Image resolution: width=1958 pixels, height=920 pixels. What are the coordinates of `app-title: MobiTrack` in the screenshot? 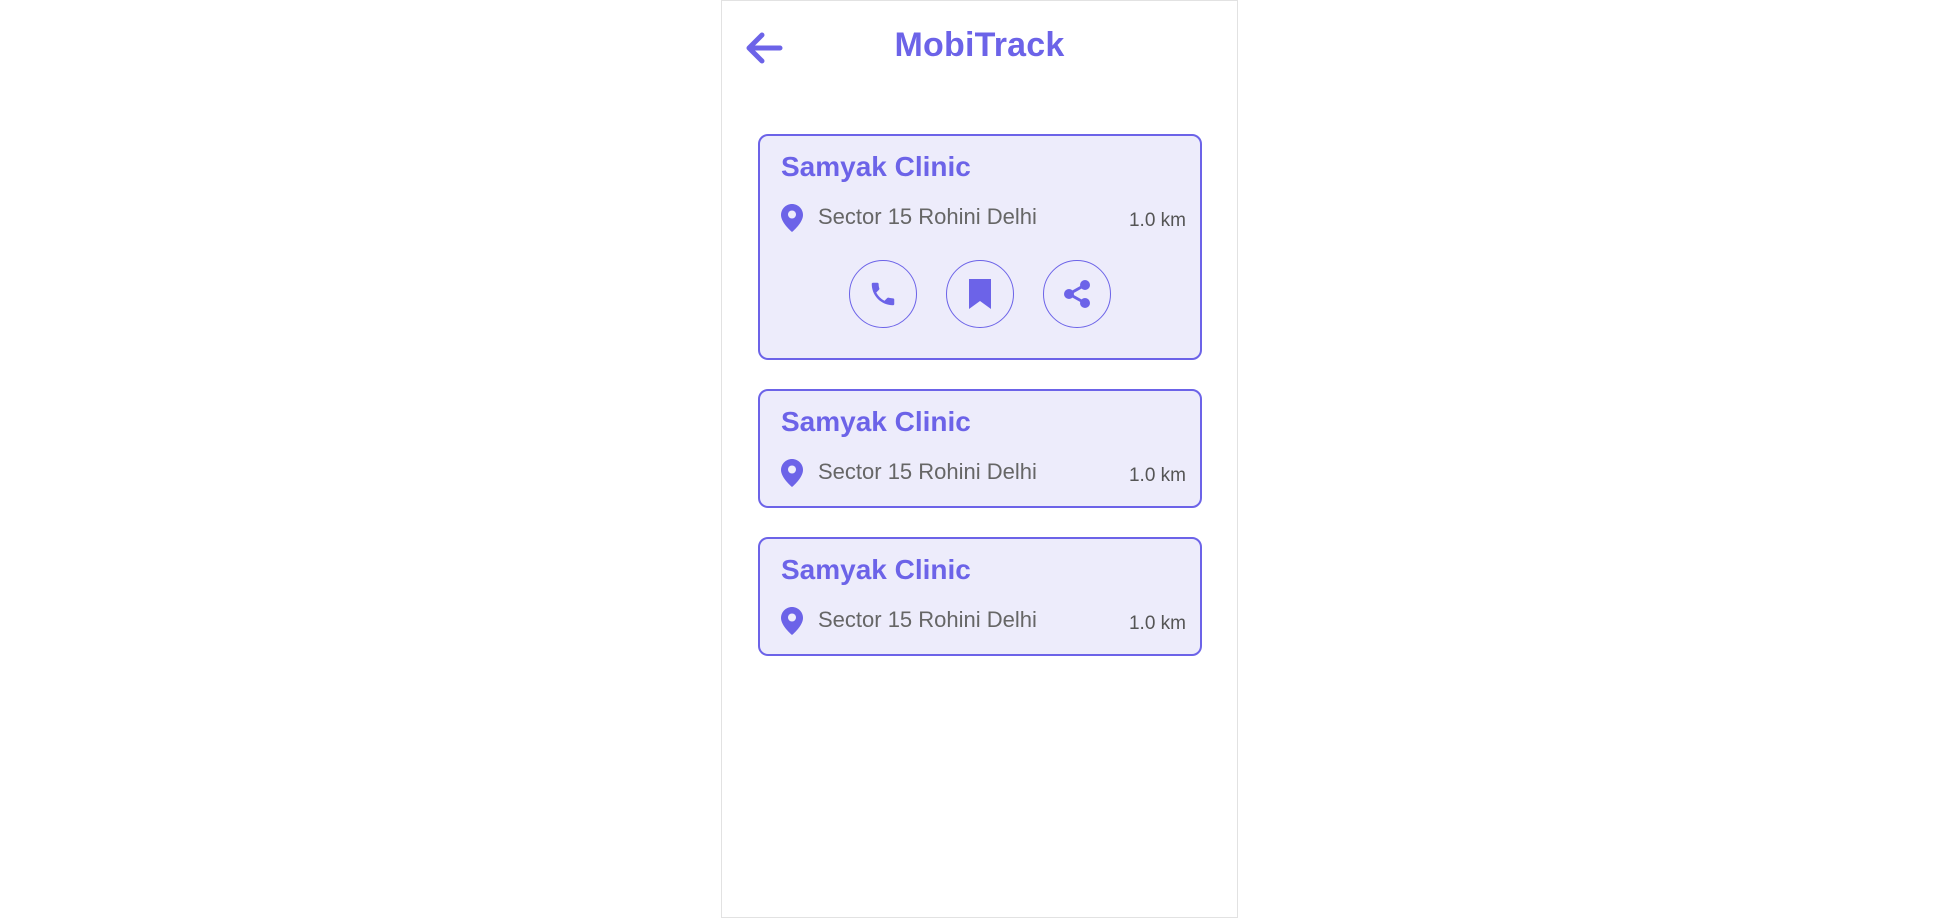 It's located at (979, 45).